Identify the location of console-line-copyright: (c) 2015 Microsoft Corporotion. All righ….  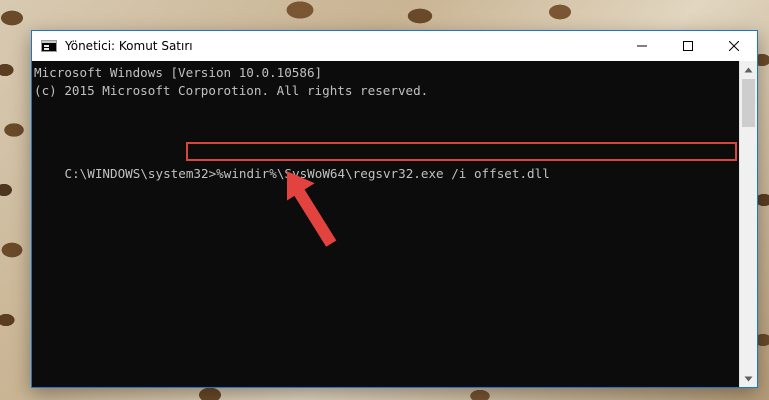
(231, 90).